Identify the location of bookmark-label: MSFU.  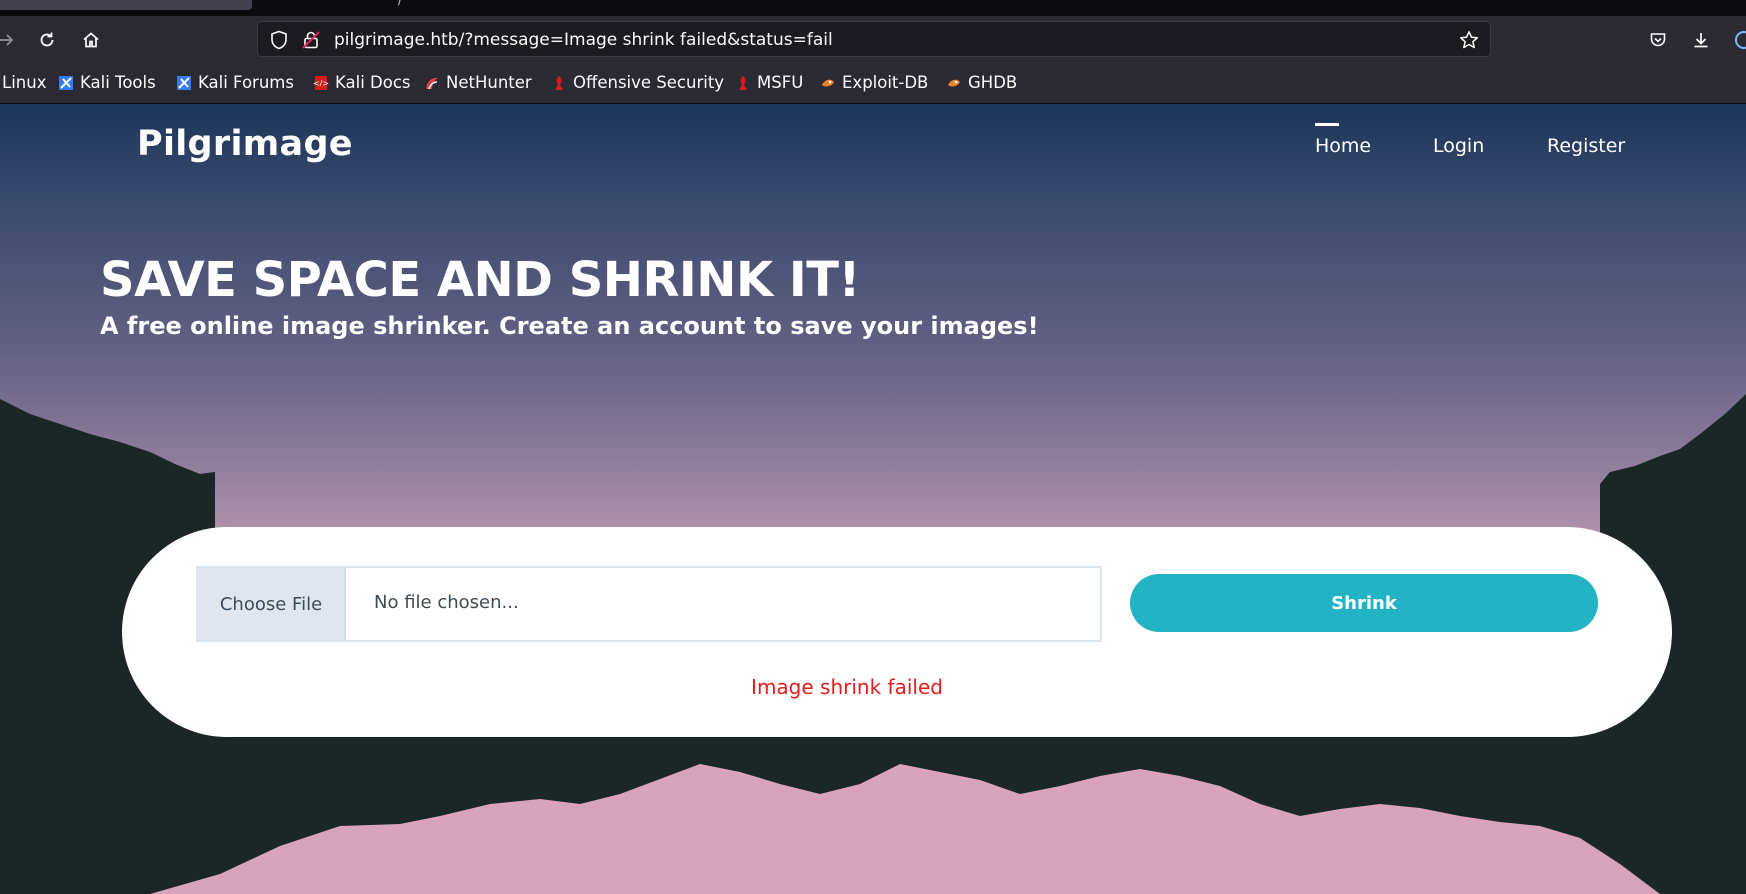
(780, 82).